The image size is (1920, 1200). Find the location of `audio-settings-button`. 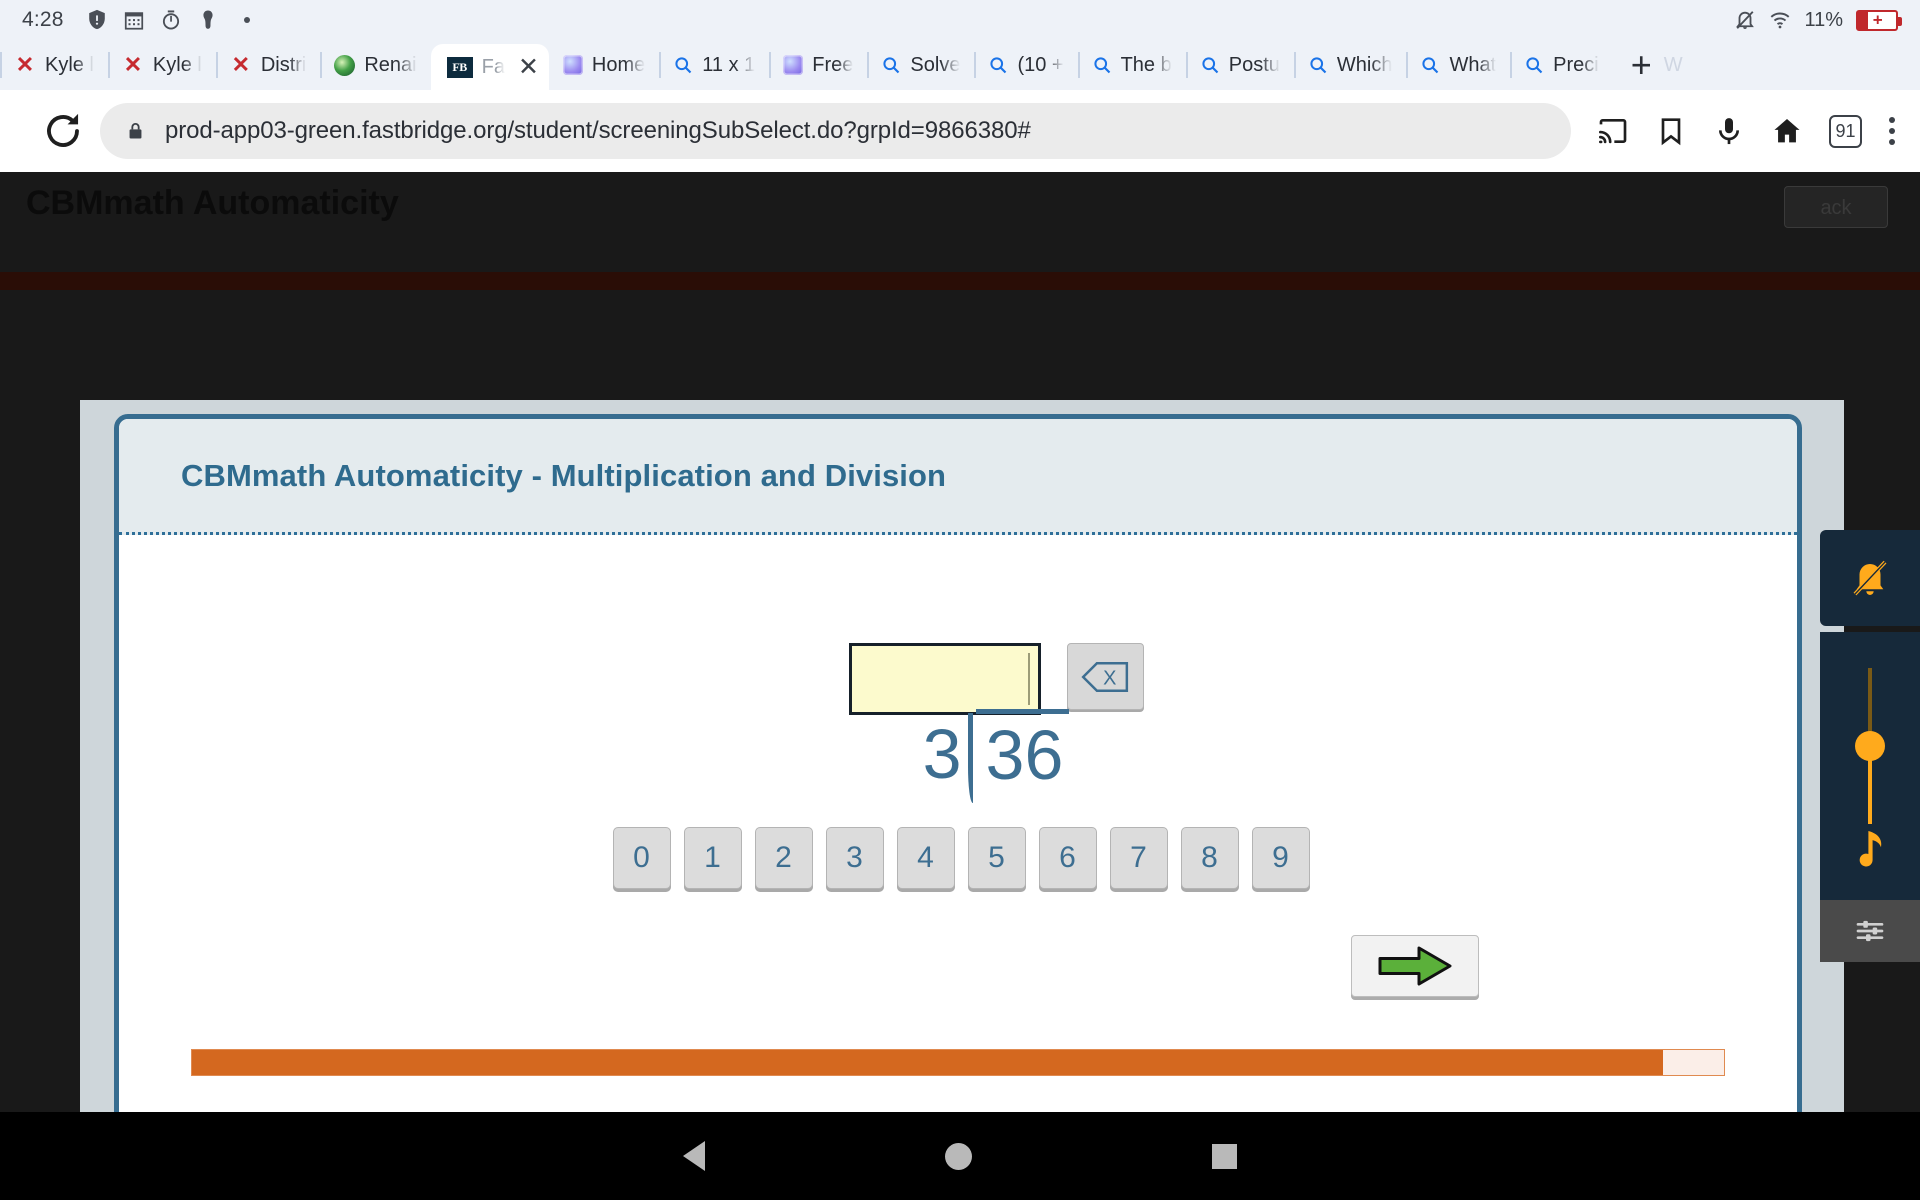

audio-settings-button is located at coordinates (1870, 931).